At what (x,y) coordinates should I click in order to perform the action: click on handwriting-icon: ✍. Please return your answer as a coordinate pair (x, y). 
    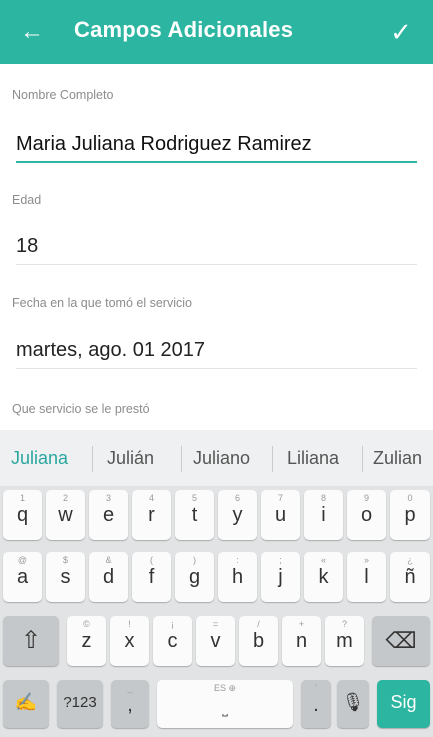
    Looking at the image, I should click on (26, 702).